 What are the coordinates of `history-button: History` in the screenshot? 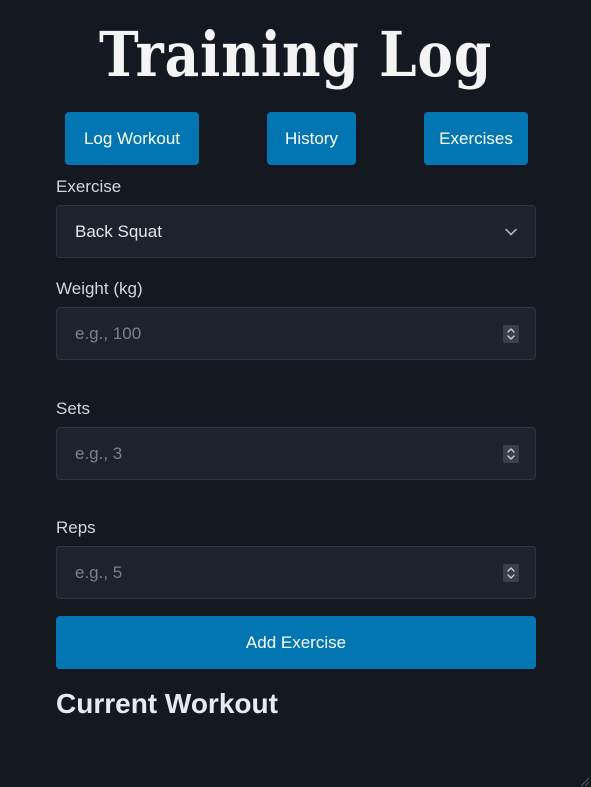 It's located at (311, 138).